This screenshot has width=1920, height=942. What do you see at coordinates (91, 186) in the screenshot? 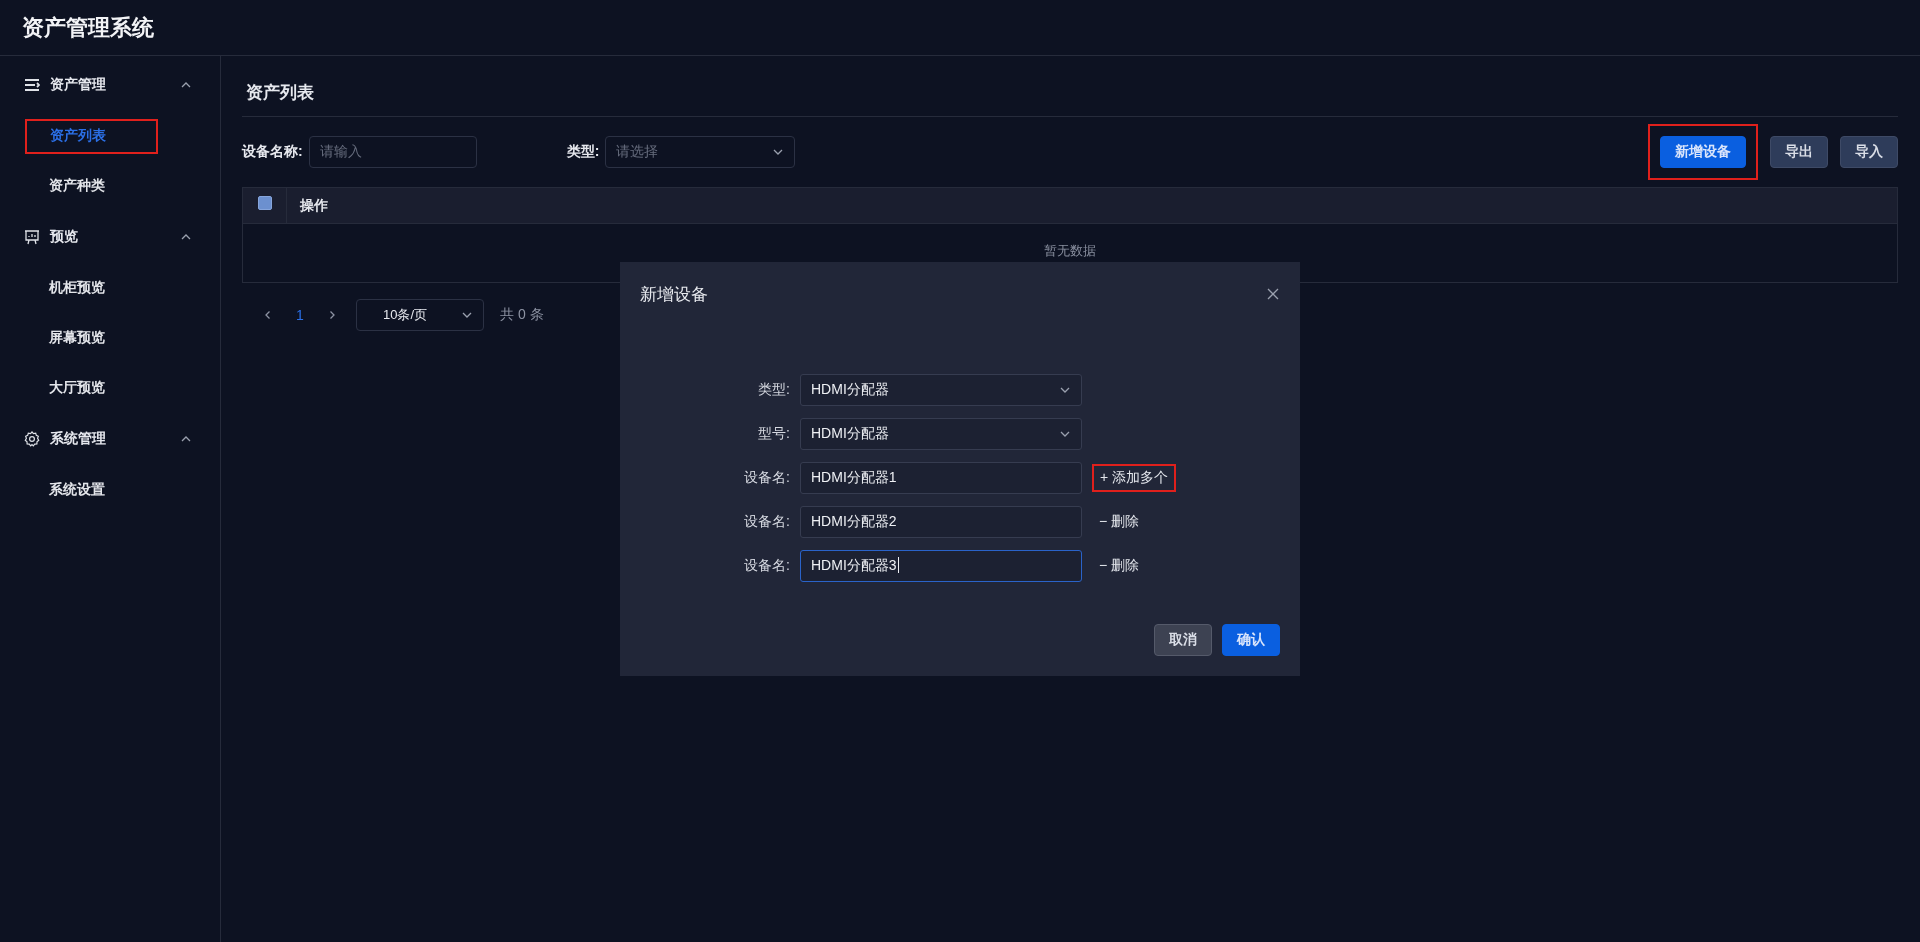
I see `sidebar-item: 资产种类` at bounding box center [91, 186].